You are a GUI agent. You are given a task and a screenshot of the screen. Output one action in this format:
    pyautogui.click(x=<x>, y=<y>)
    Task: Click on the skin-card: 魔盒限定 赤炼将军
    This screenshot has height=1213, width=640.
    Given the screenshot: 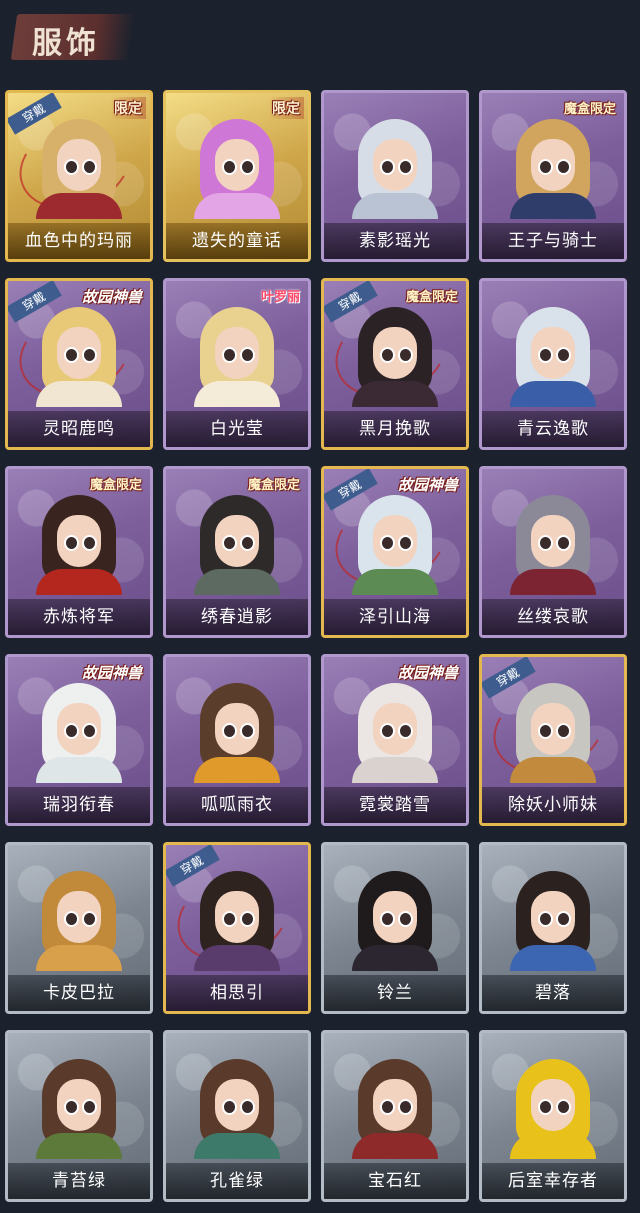 What is the action you would take?
    pyautogui.click(x=79, y=552)
    